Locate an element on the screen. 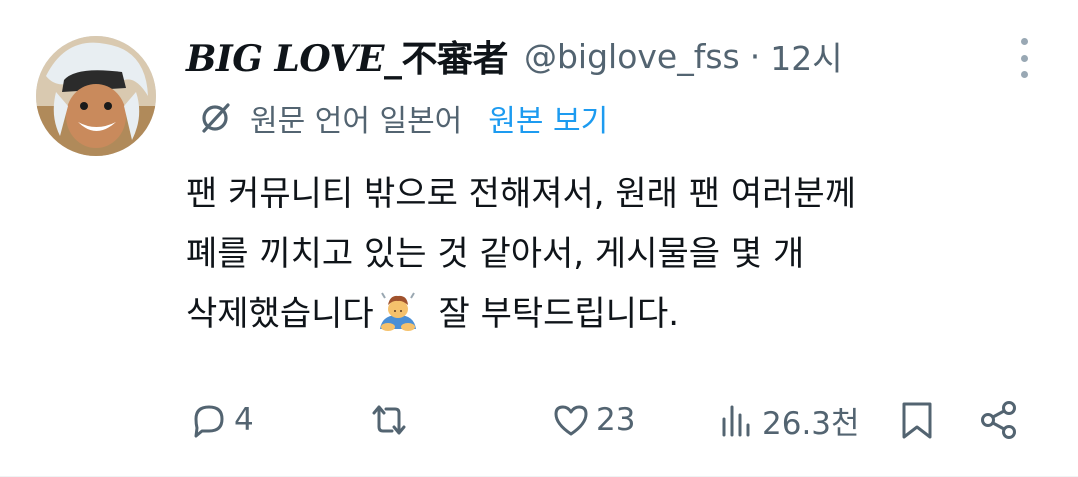 This screenshot has height=477, width=1078. share-icon is located at coordinates (998, 420).